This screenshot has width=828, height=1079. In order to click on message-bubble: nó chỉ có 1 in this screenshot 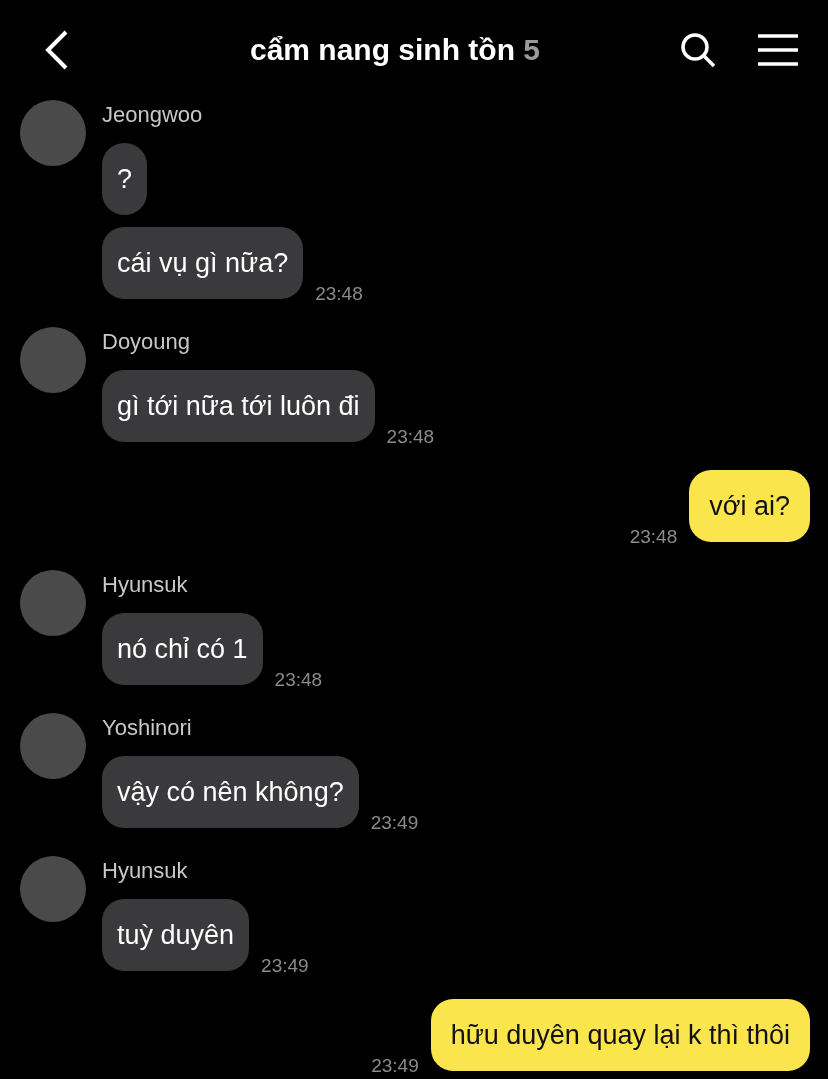, I will do `click(182, 649)`.